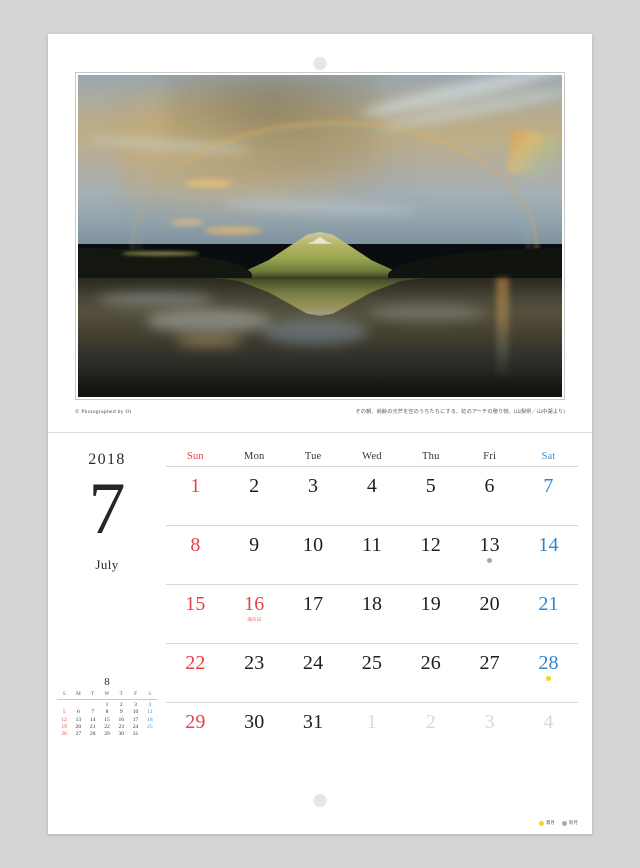 Image resolution: width=640 pixels, height=868 pixels. Describe the element at coordinates (320, 254) in the screenshot. I see `mountain-band` at that location.